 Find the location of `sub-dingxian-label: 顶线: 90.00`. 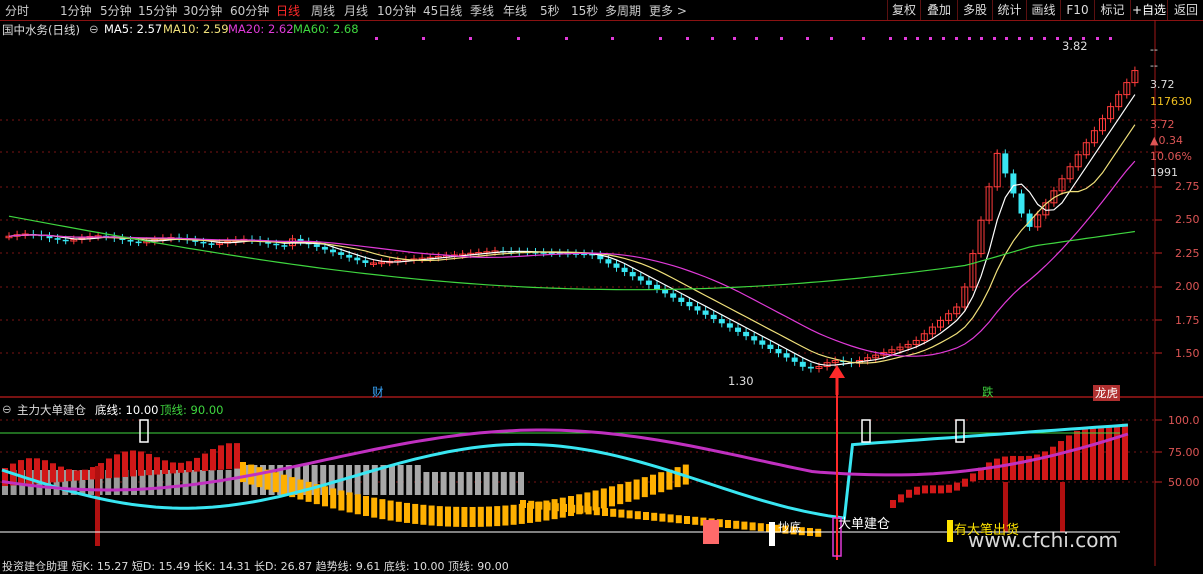

sub-dingxian-label: 顶线: 90.00 is located at coordinates (192, 410).